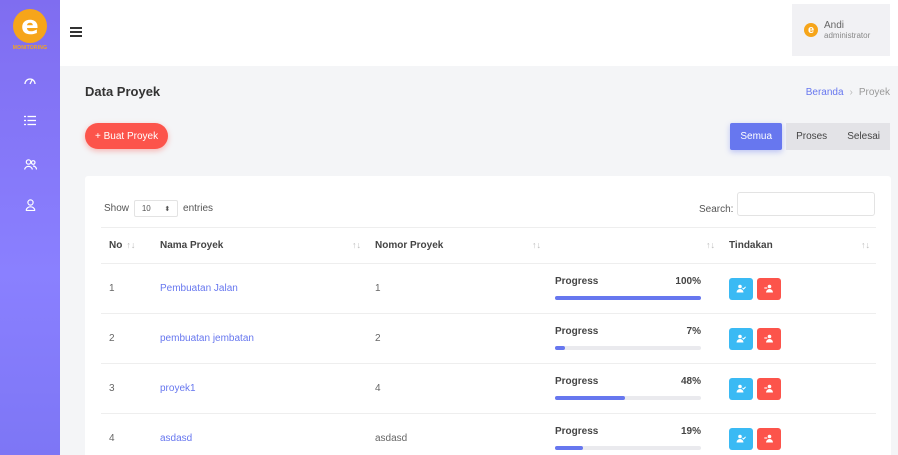  I want to click on search-input, so click(806, 204).